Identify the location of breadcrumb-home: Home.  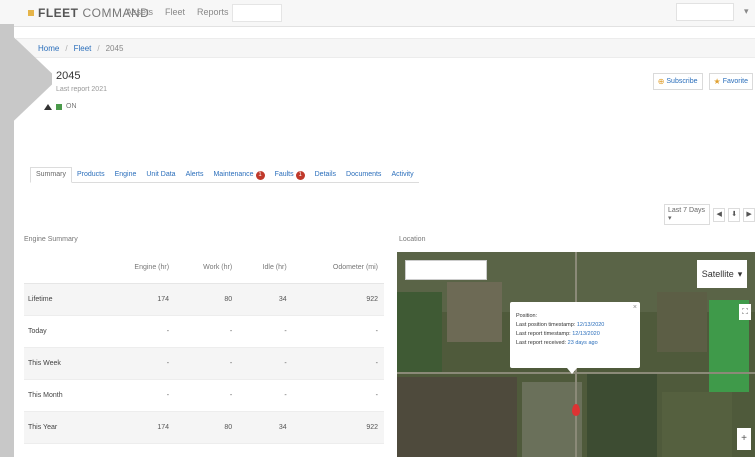
(48, 48).